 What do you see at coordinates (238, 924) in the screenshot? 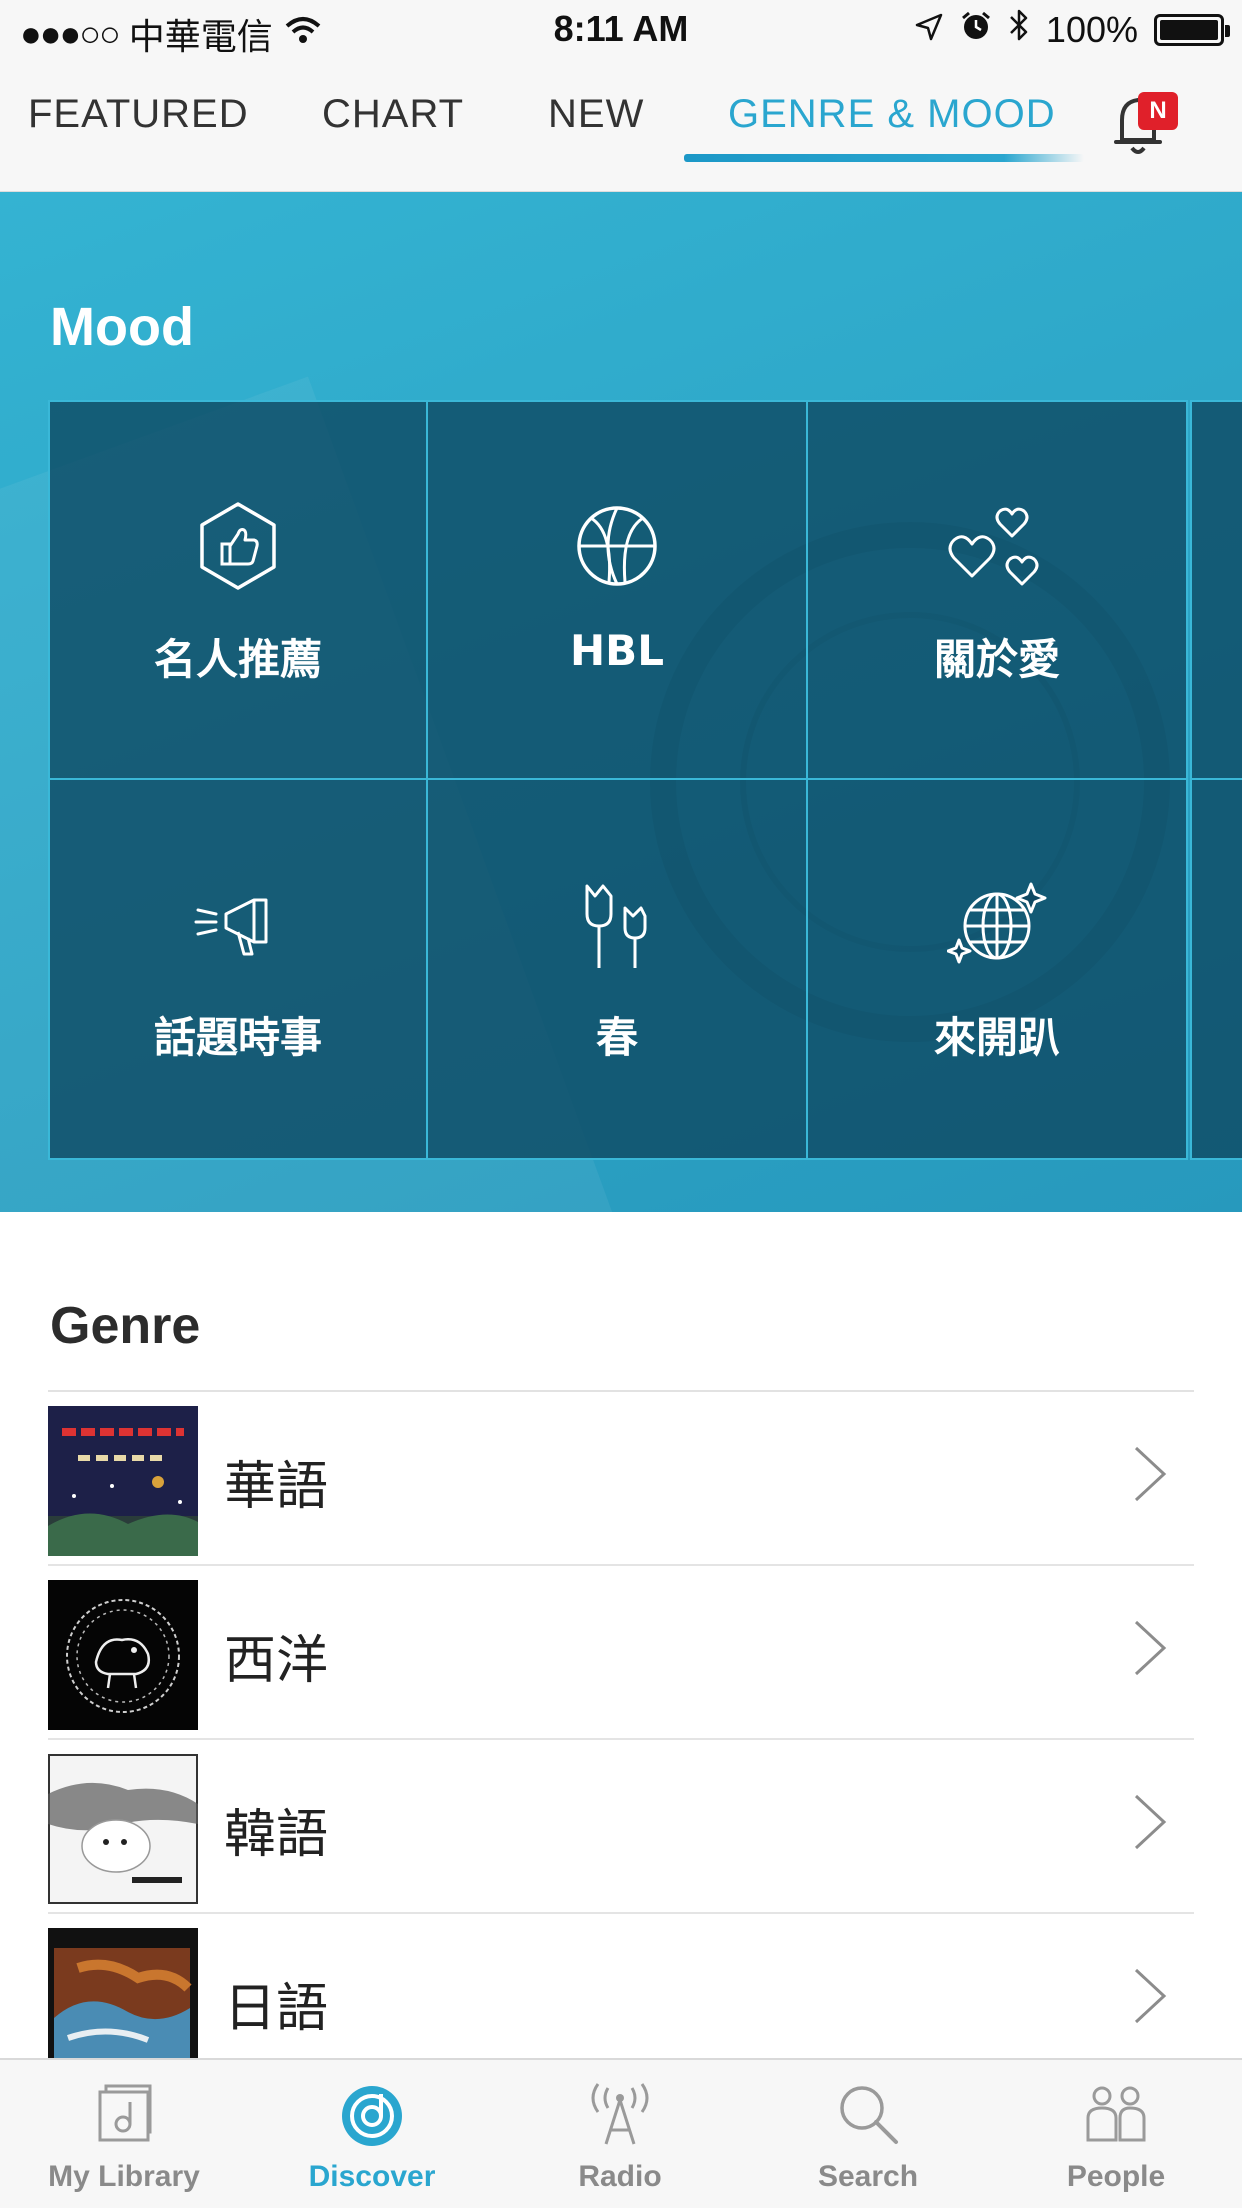
I see `megaphone-icon` at bounding box center [238, 924].